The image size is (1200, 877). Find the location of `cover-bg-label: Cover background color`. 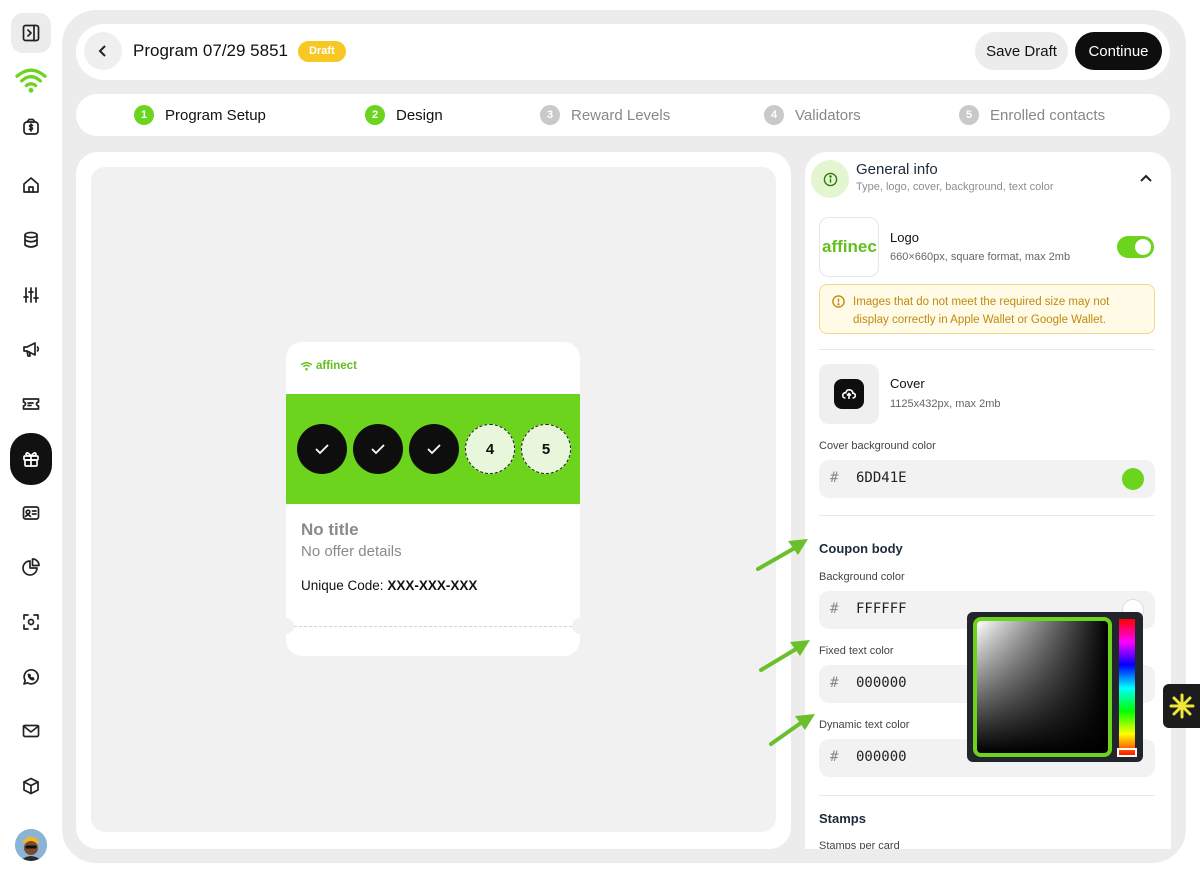

cover-bg-label: Cover background color is located at coordinates (877, 446).